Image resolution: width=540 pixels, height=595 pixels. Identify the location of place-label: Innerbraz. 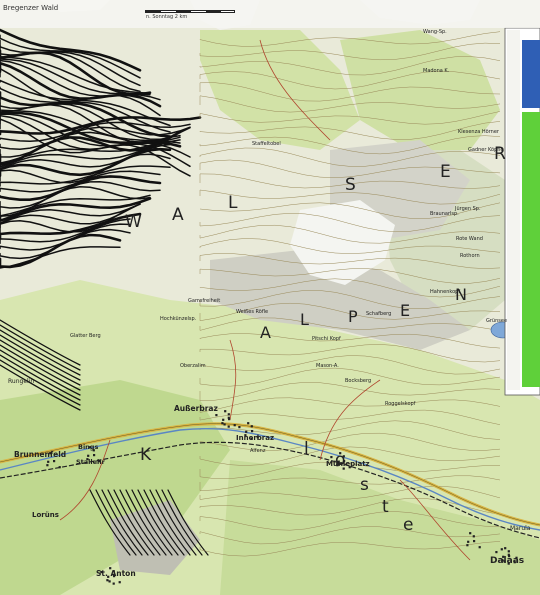
(255, 438).